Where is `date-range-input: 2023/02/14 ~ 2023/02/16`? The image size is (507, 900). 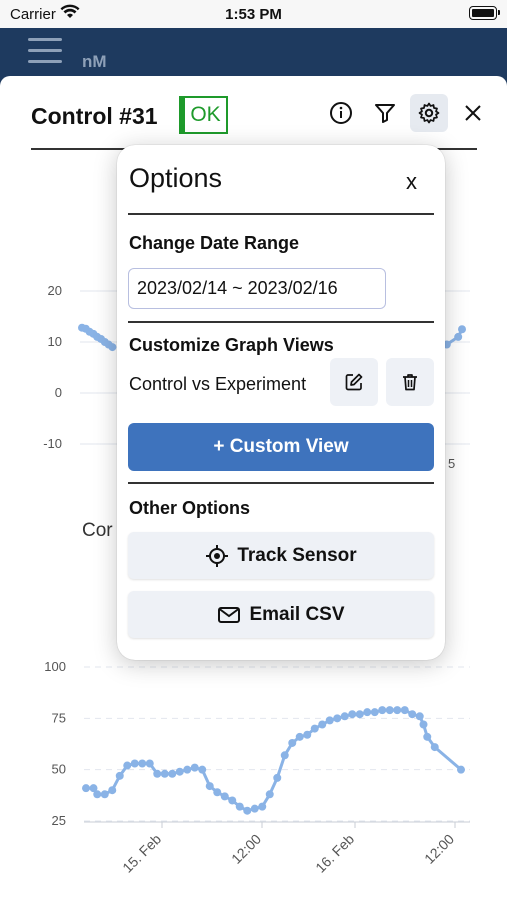 date-range-input: 2023/02/14 ~ 2023/02/16 is located at coordinates (257, 288).